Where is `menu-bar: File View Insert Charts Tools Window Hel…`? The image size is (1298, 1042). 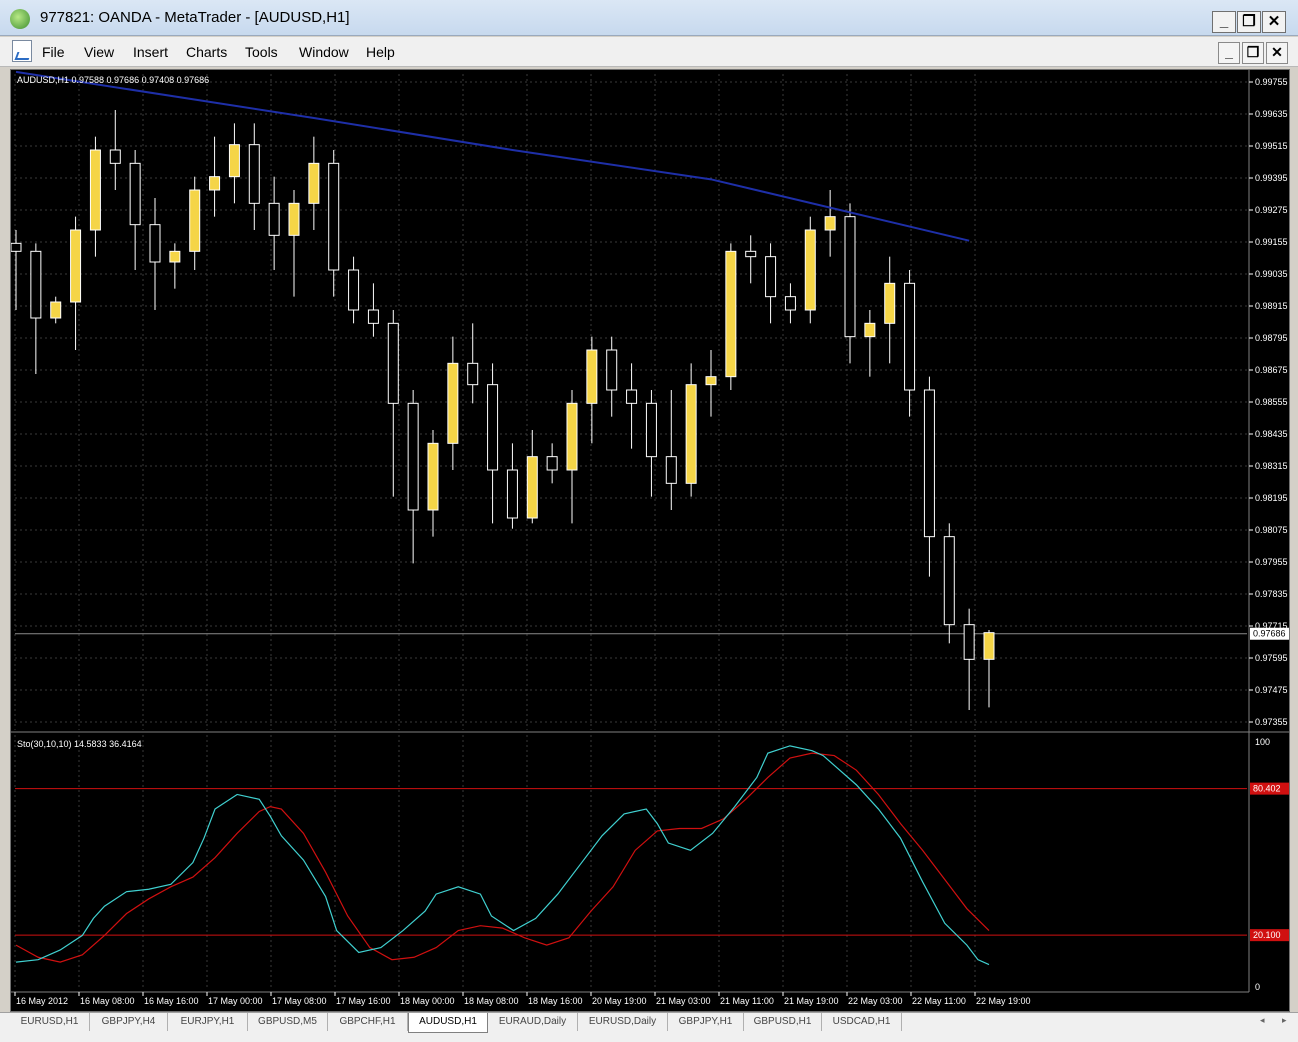
menu-bar: File View Insert Charts Tools Window Hel… is located at coordinates (649, 52).